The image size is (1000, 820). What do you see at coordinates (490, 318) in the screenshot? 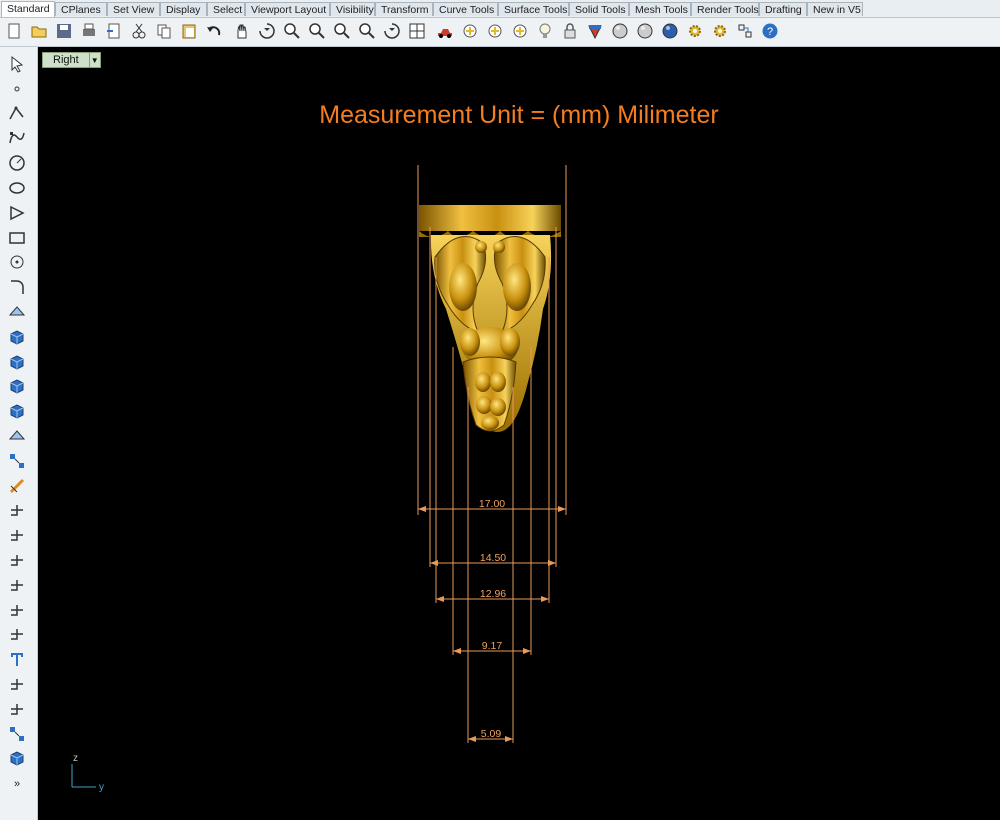
I see `ornament-model` at bounding box center [490, 318].